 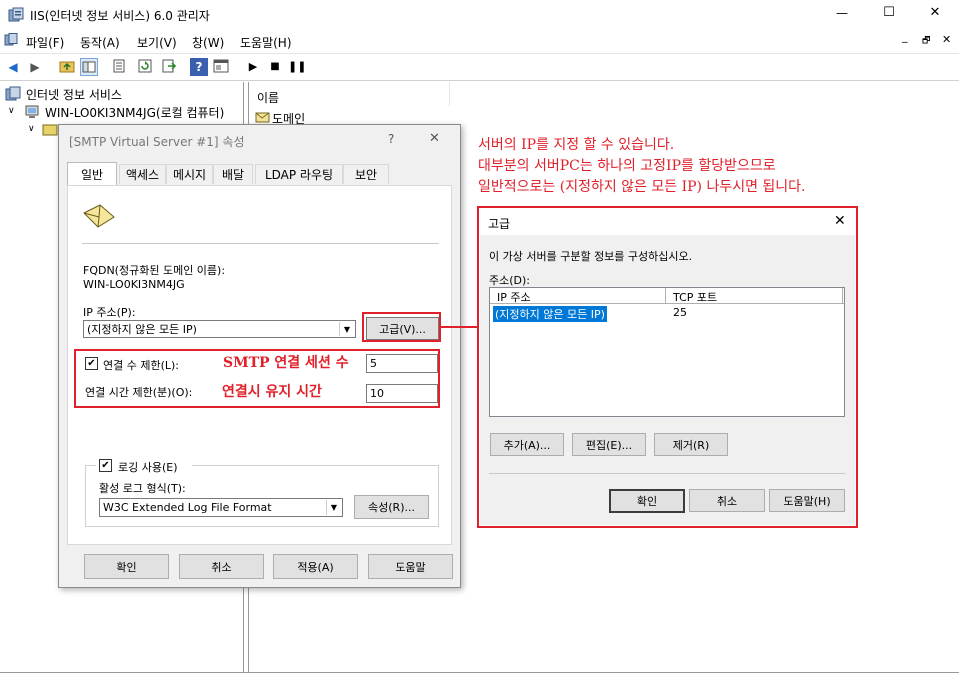 I want to click on pause-icon: ❚❚, so click(x=297, y=67).